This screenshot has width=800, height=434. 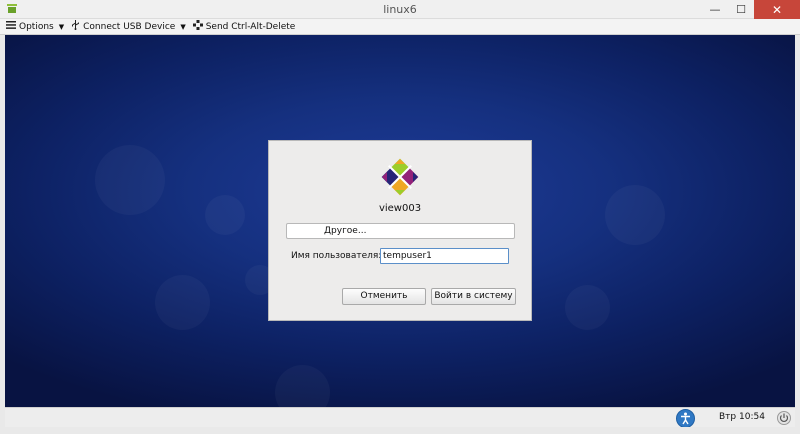 I want to click on hostname-label: view003, so click(x=400, y=208).